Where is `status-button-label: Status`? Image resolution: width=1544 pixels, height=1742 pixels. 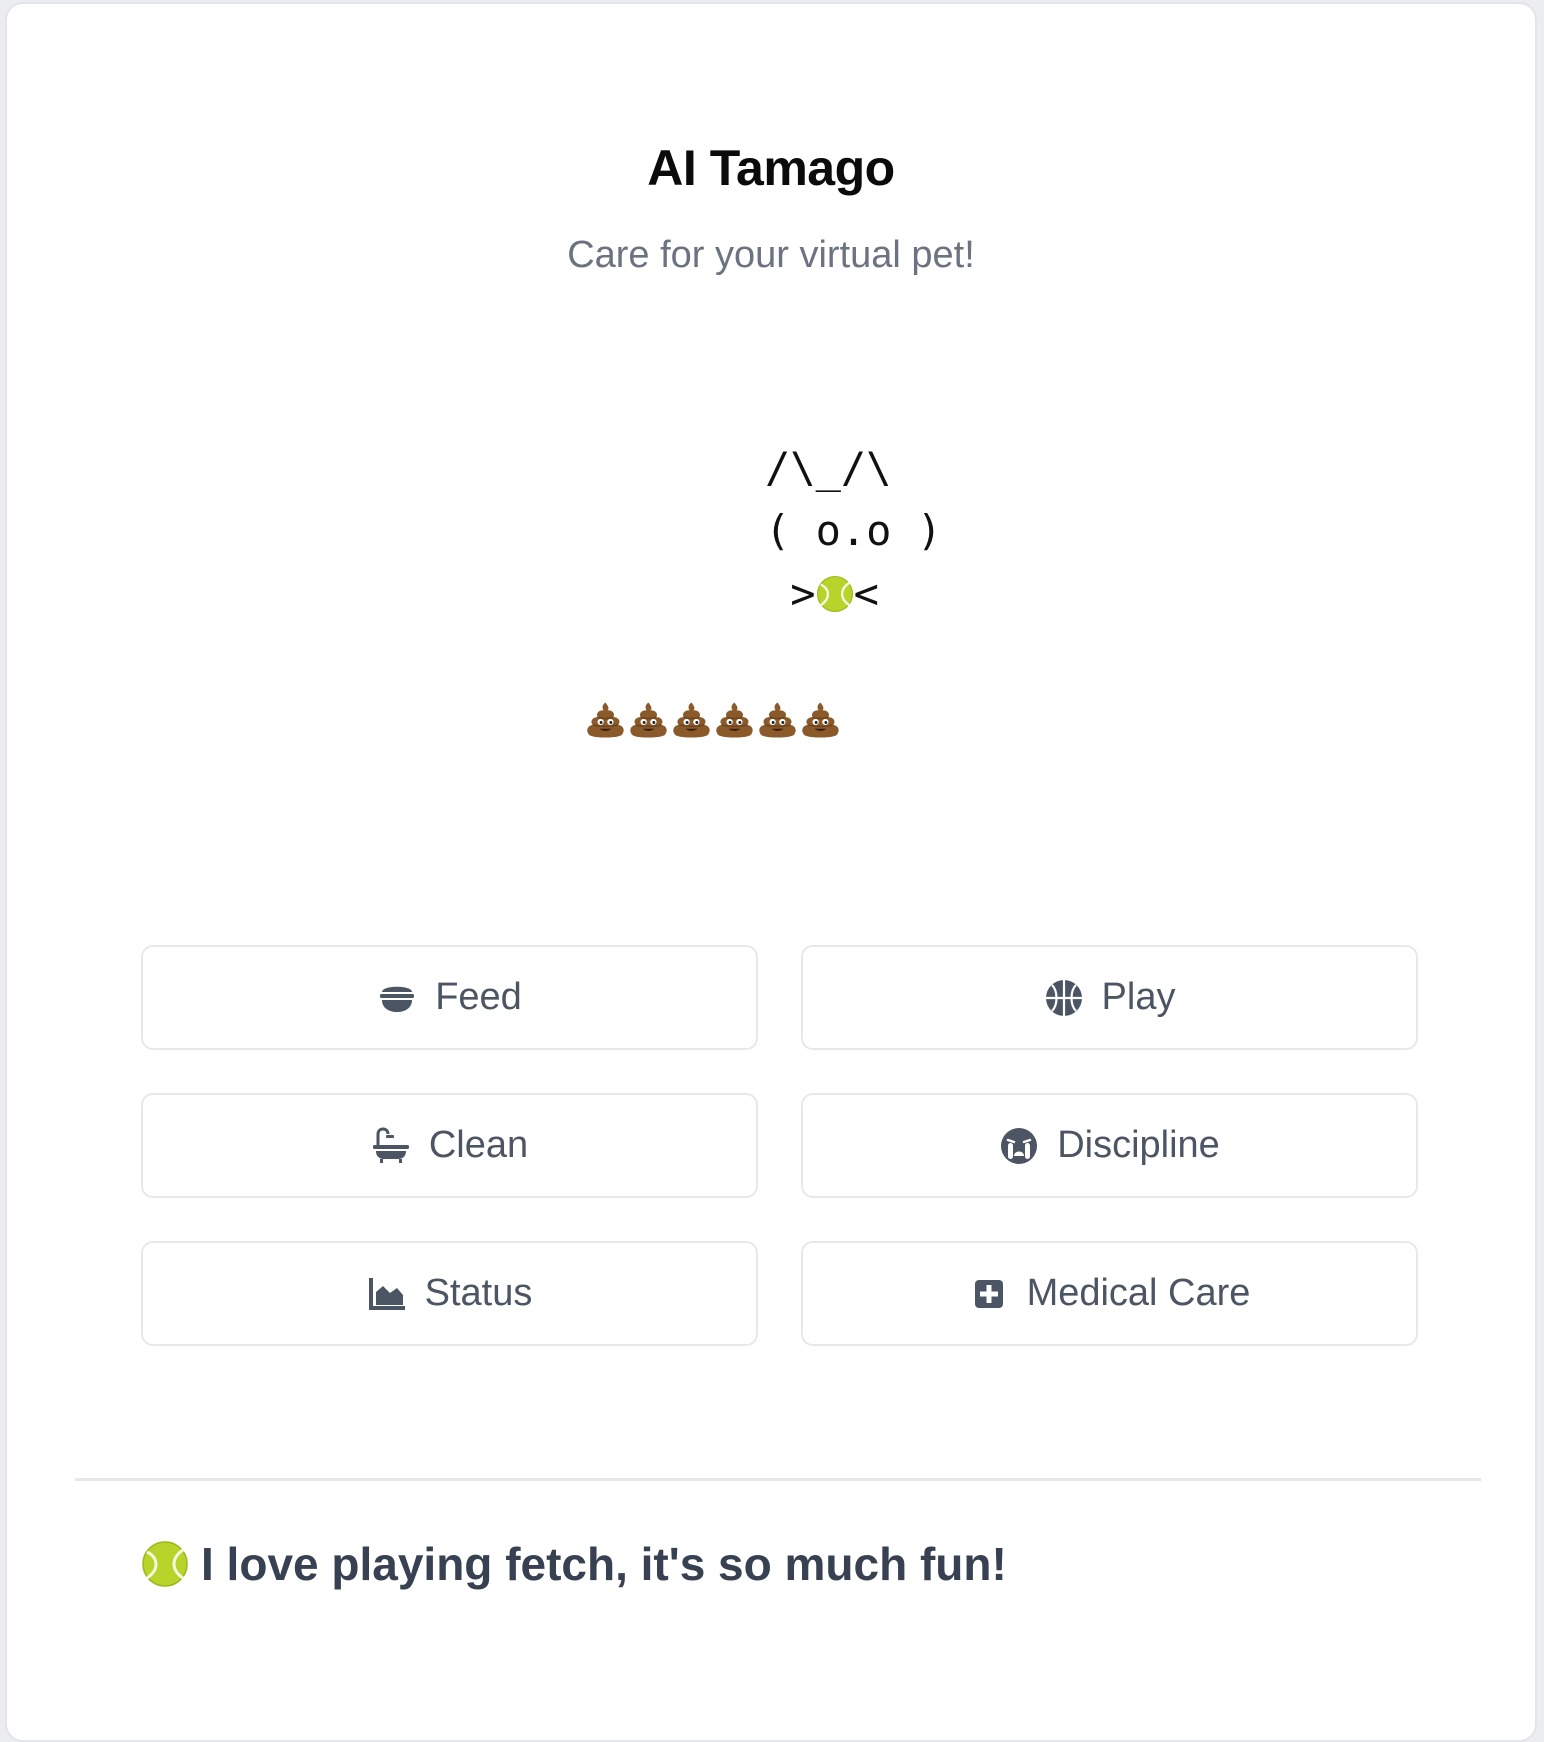
status-button-label: Status is located at coordinates (478, 1293).